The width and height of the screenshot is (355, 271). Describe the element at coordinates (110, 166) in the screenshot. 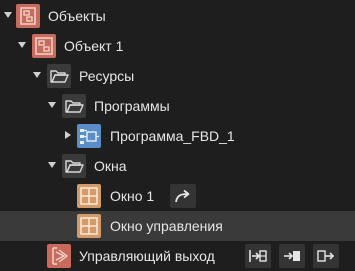

I see `tree-item-label: Окна` at that location.